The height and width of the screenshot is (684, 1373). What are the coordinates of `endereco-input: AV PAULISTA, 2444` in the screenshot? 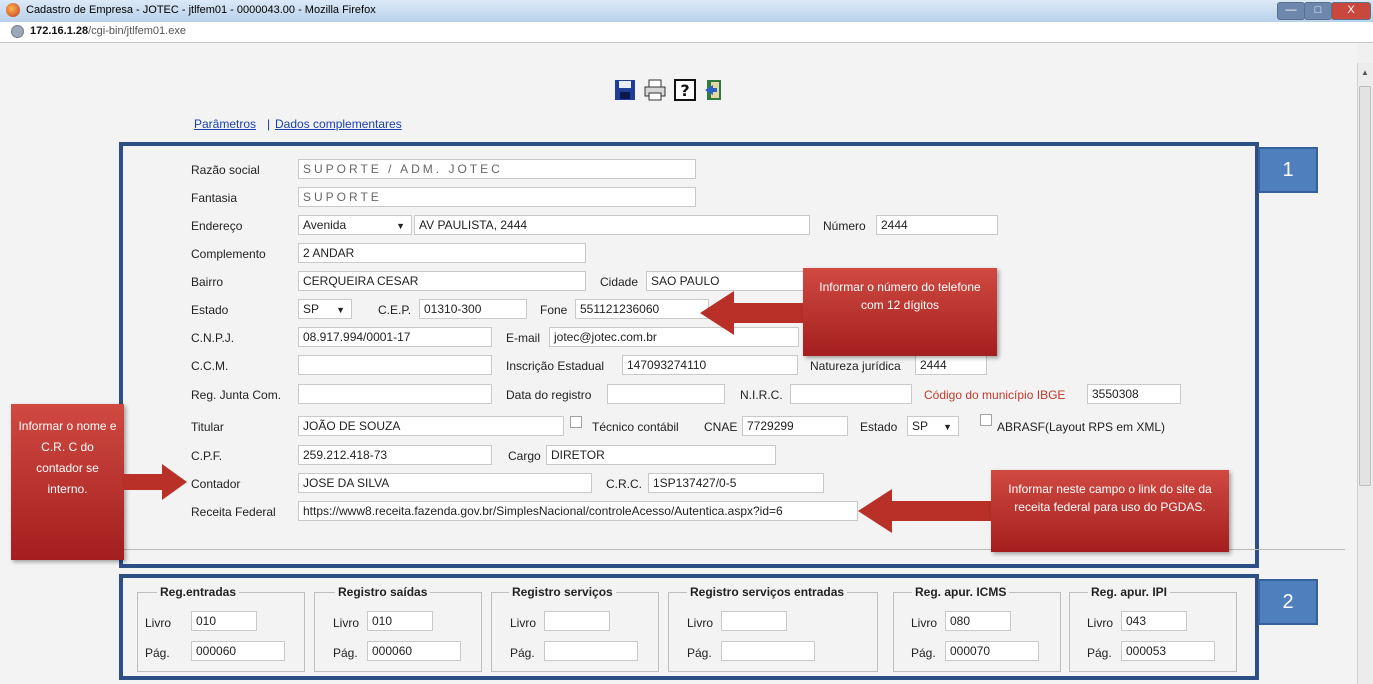 It's located at (612, 225).